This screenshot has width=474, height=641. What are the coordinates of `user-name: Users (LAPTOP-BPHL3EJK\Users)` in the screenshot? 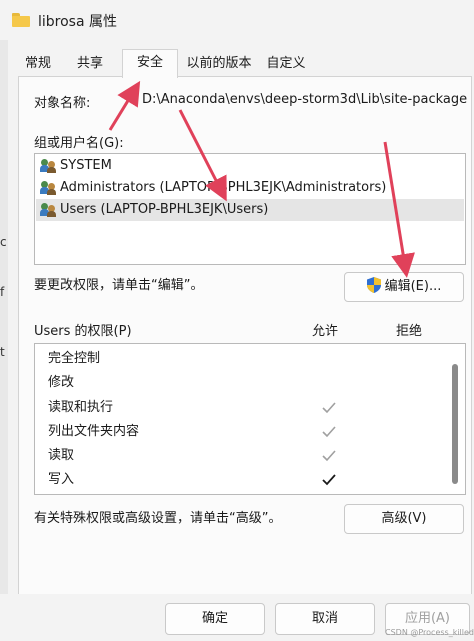 It's located at (164, 209).